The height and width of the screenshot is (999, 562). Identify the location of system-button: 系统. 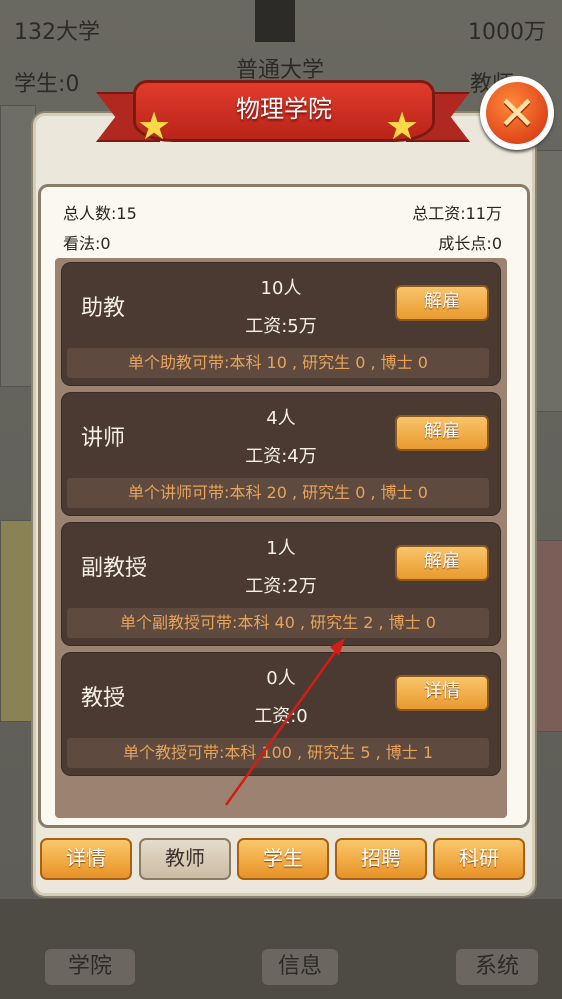
(497, 967).